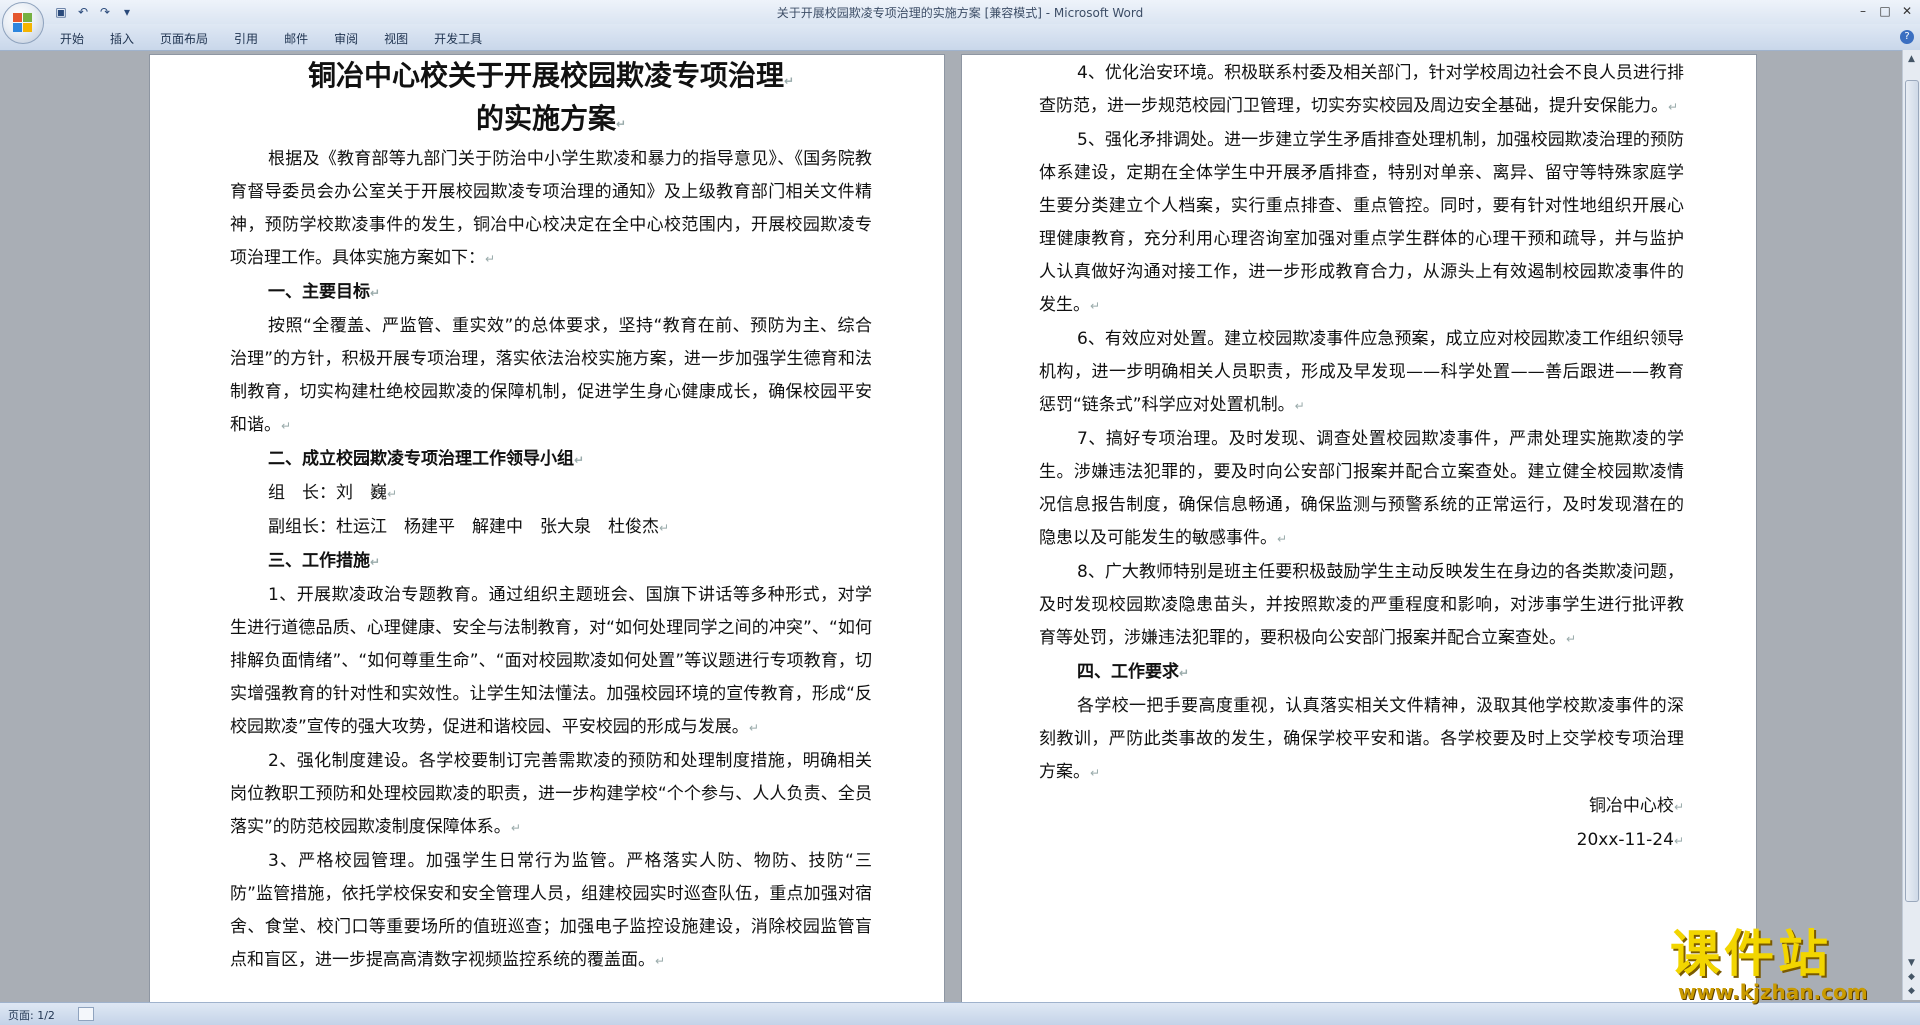 This screenshot has width=1920, height=1025. I want to click on maximize-icon: □, so click(1885, 11).